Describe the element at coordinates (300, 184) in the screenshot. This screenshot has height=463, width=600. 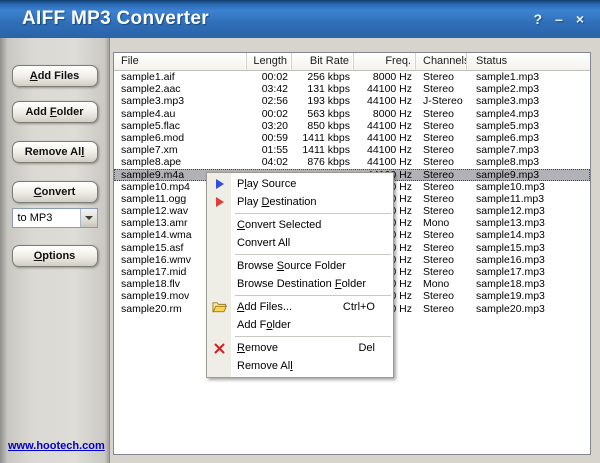
I see `menu-item-play-source: Play Source` at that location.